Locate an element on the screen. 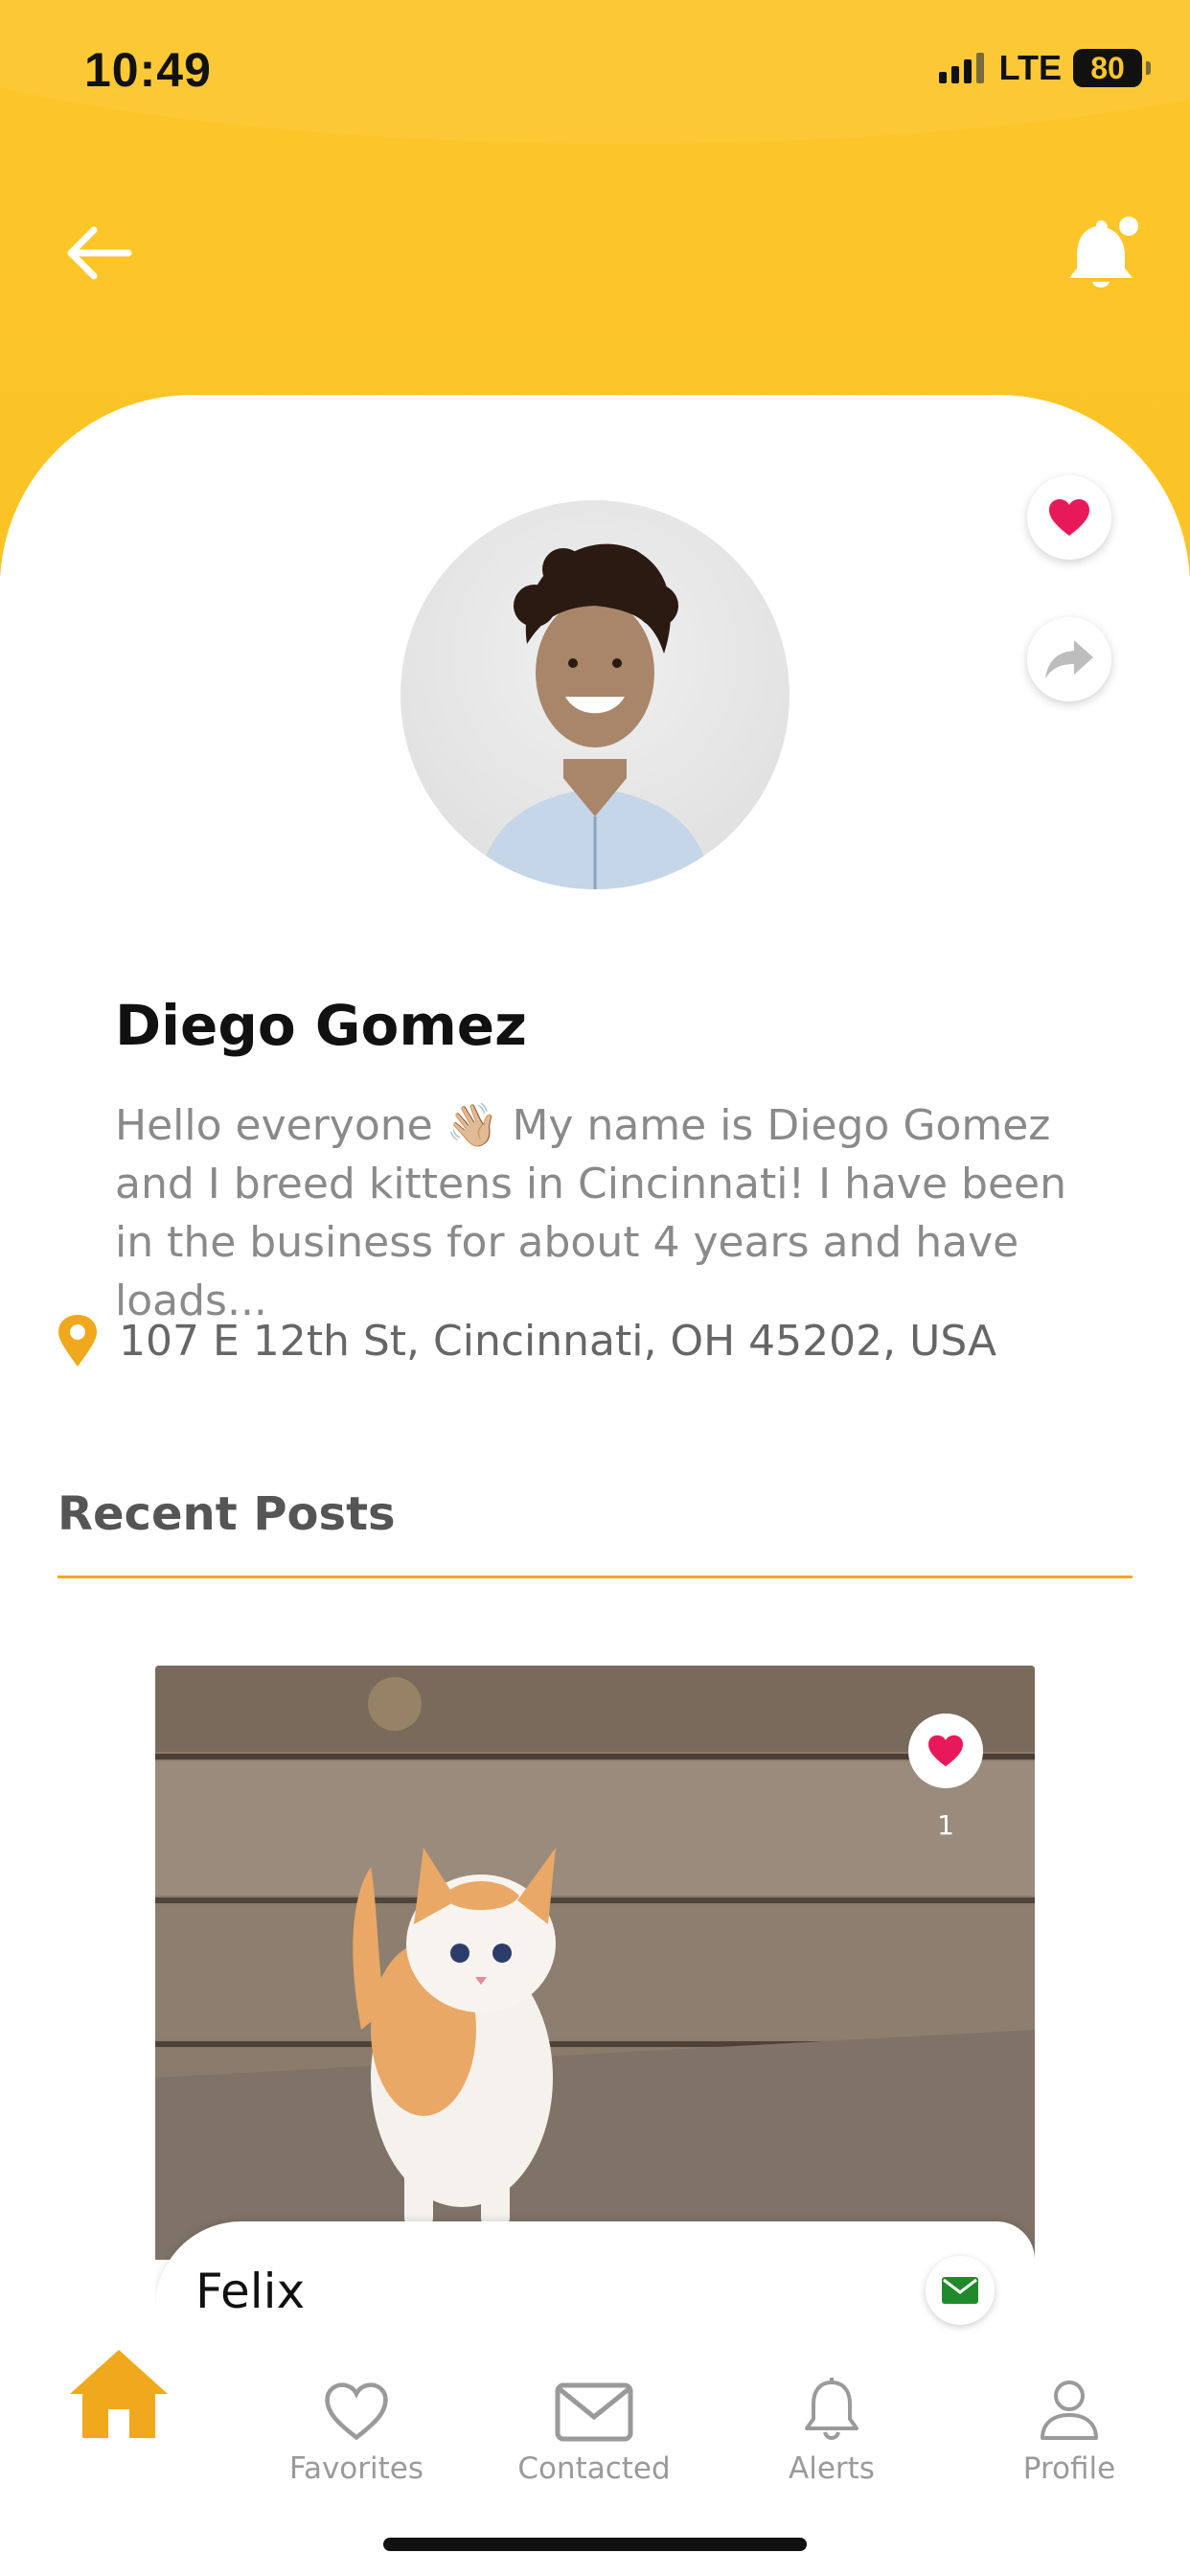 This screenshot has width=1190, height=2576. back-button is located at coordinates (101, 253).